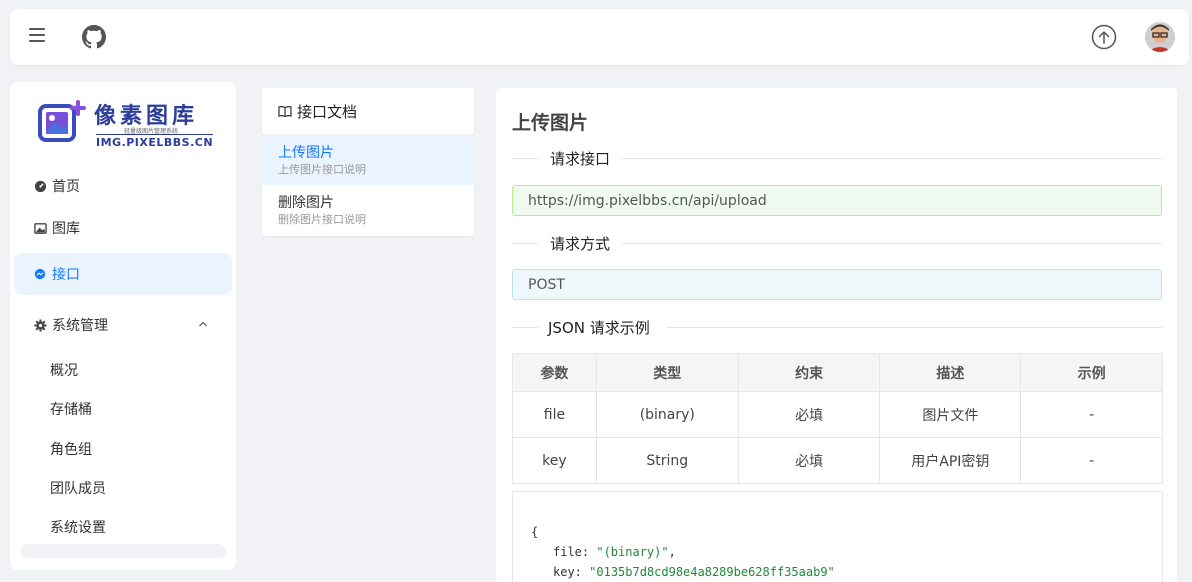 The image size is (1192, 582). I want to click on table-row: key String 必填 用户API密钥 -, so click(837, 460).